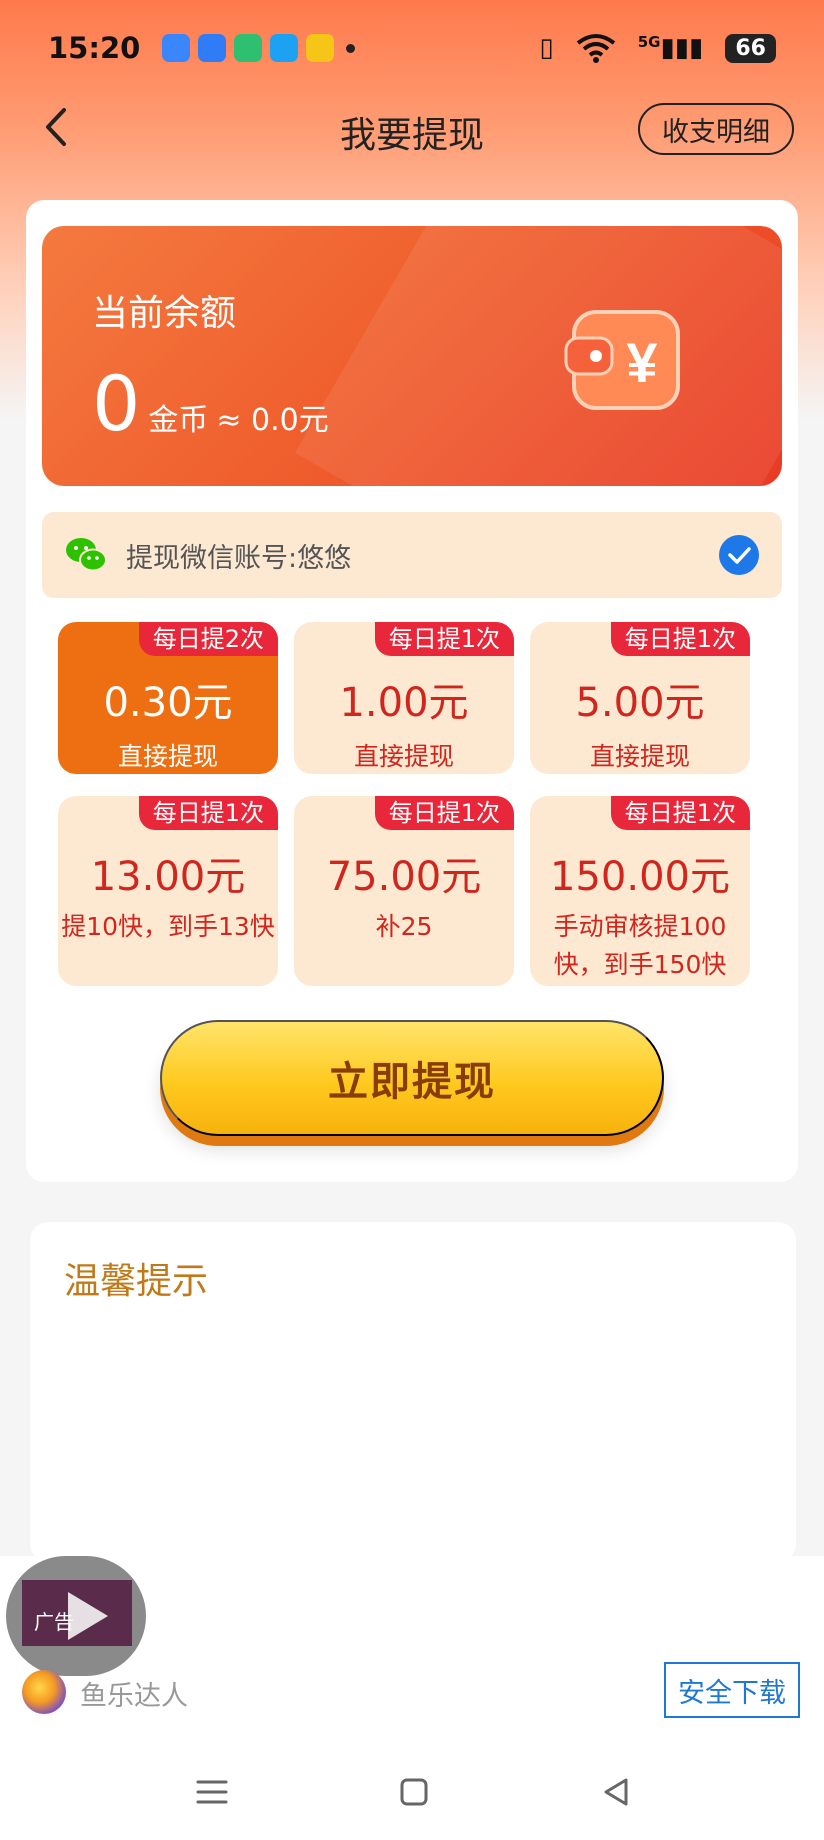 This screenshot has height=1840, width=824. Describe the element at coordinates (616, 1792) in the screenshot. I see `back-triangle-icon` at that location.